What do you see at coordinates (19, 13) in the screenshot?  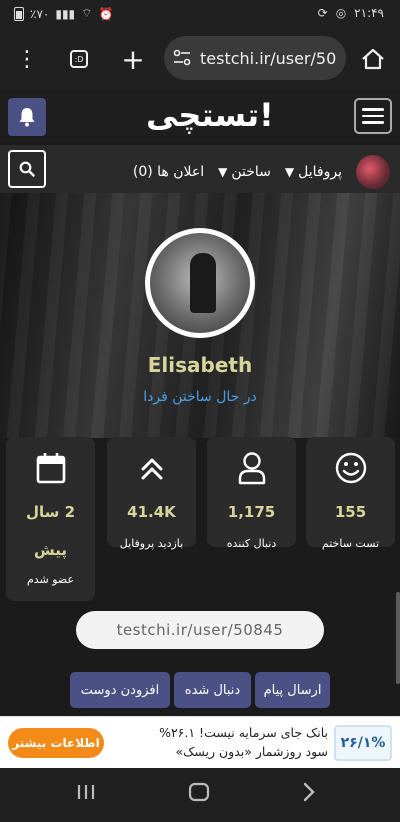 I see `battery-icon` at bounding box center [19, 13].